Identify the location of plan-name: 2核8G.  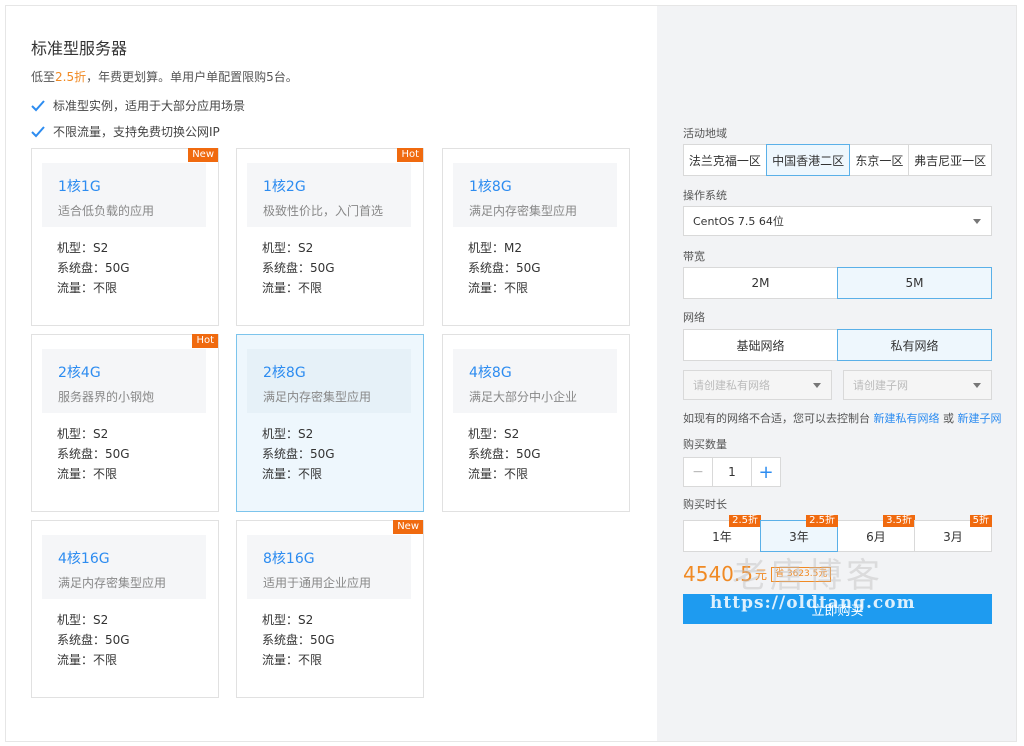
(284, 373).